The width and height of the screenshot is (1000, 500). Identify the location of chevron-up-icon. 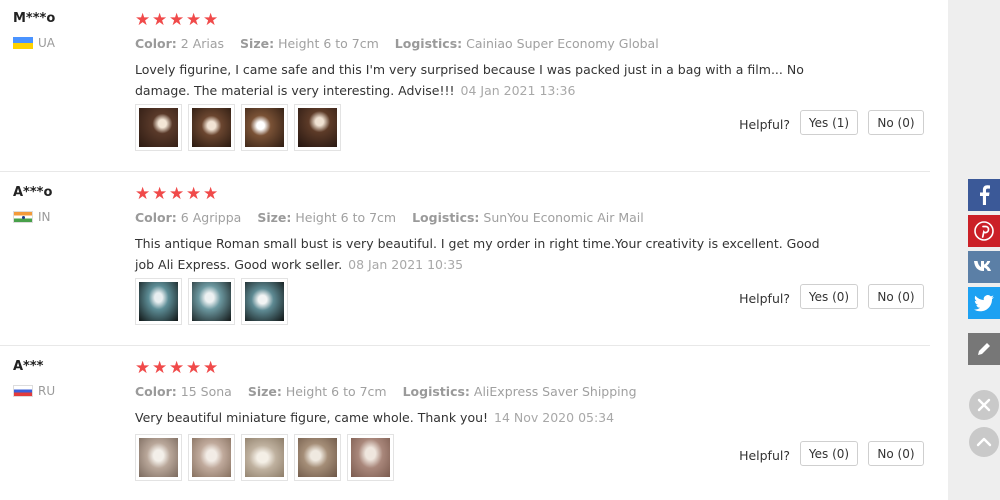
(984, 442).